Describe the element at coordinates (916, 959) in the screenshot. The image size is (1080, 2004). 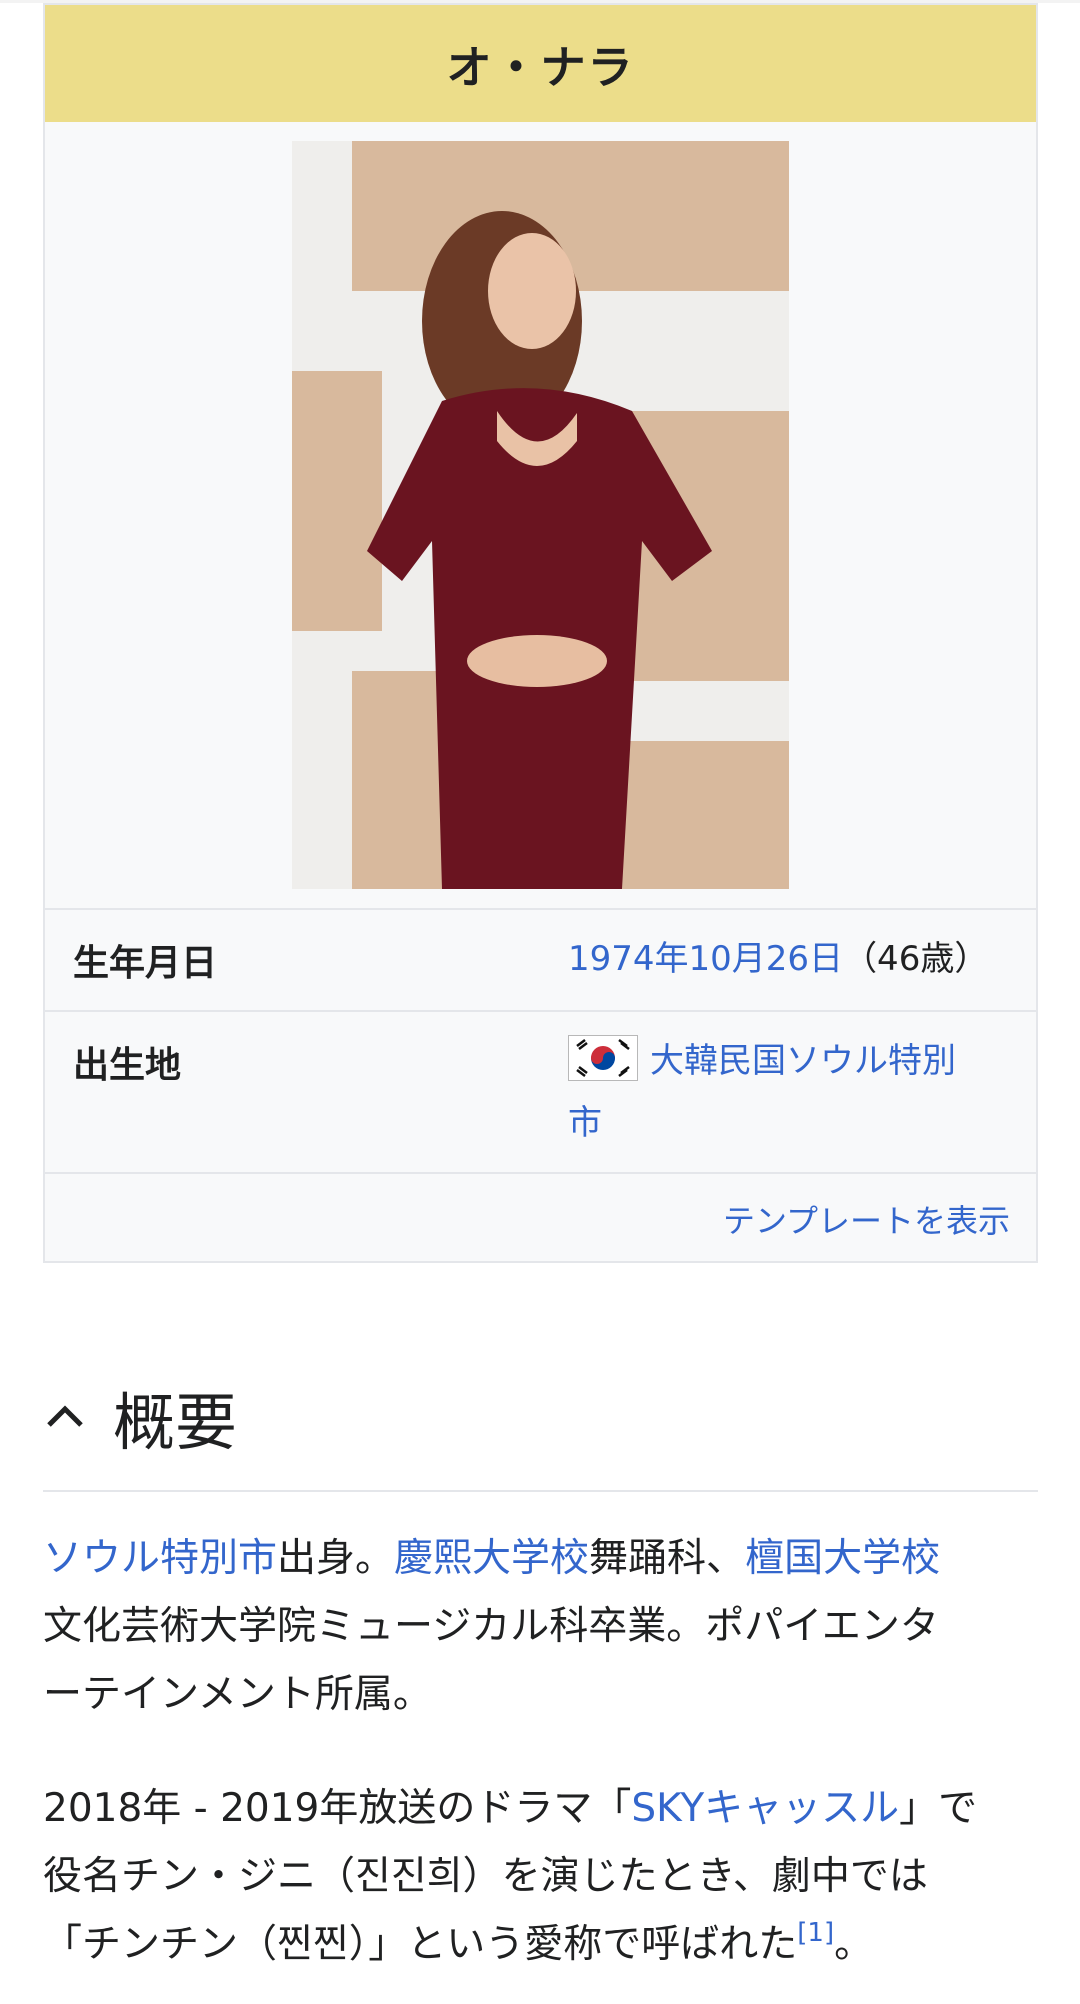
I see `age-text: （46歳）` at that location.